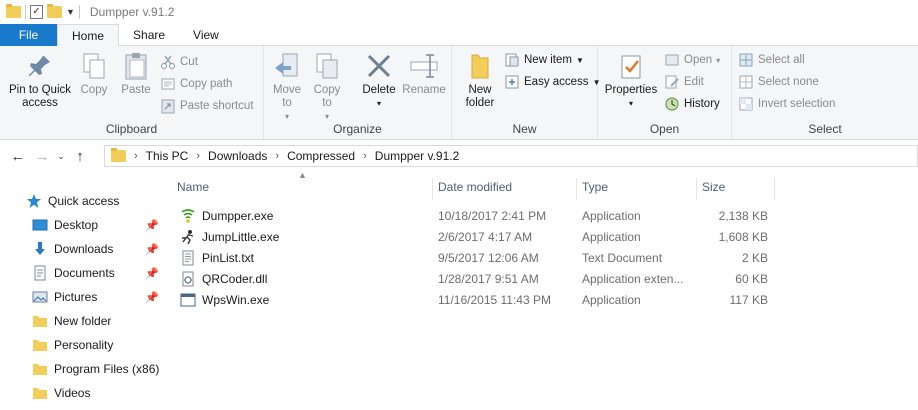 The height and width of the screenshot is (410, 918). What do you see at coordinates (149, 35) in the screenshot?
I see `tab-share: Share` at bounding box center [149, 35].